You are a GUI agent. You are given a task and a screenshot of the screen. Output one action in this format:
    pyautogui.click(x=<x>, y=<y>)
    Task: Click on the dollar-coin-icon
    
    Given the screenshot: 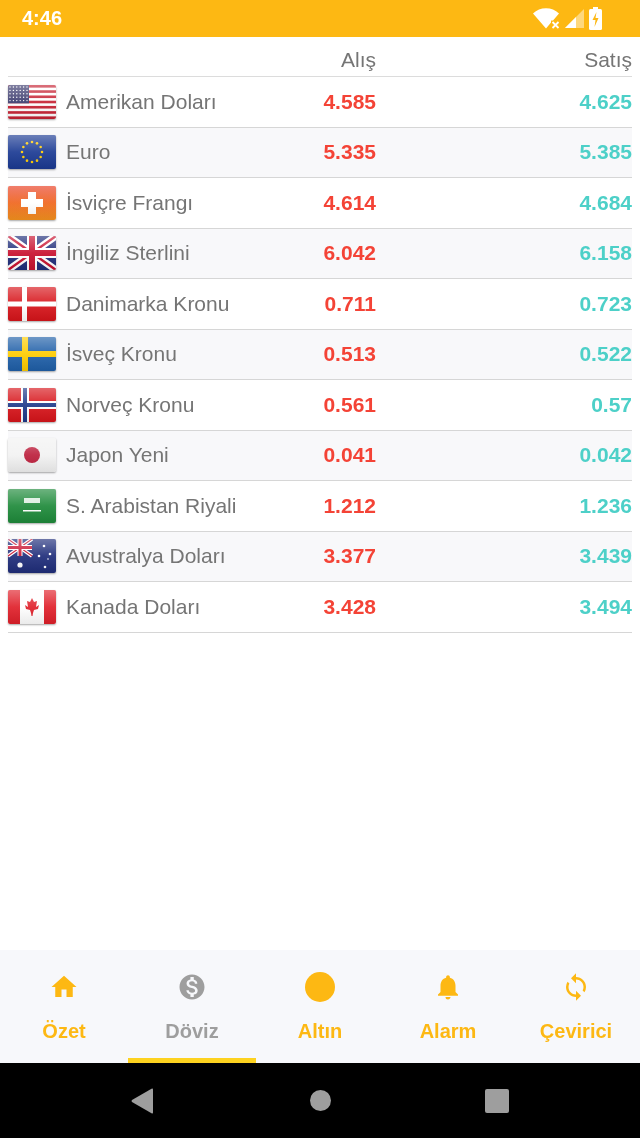 What is the action you would take?
    pyautogui.click(x=192, y=987)
    